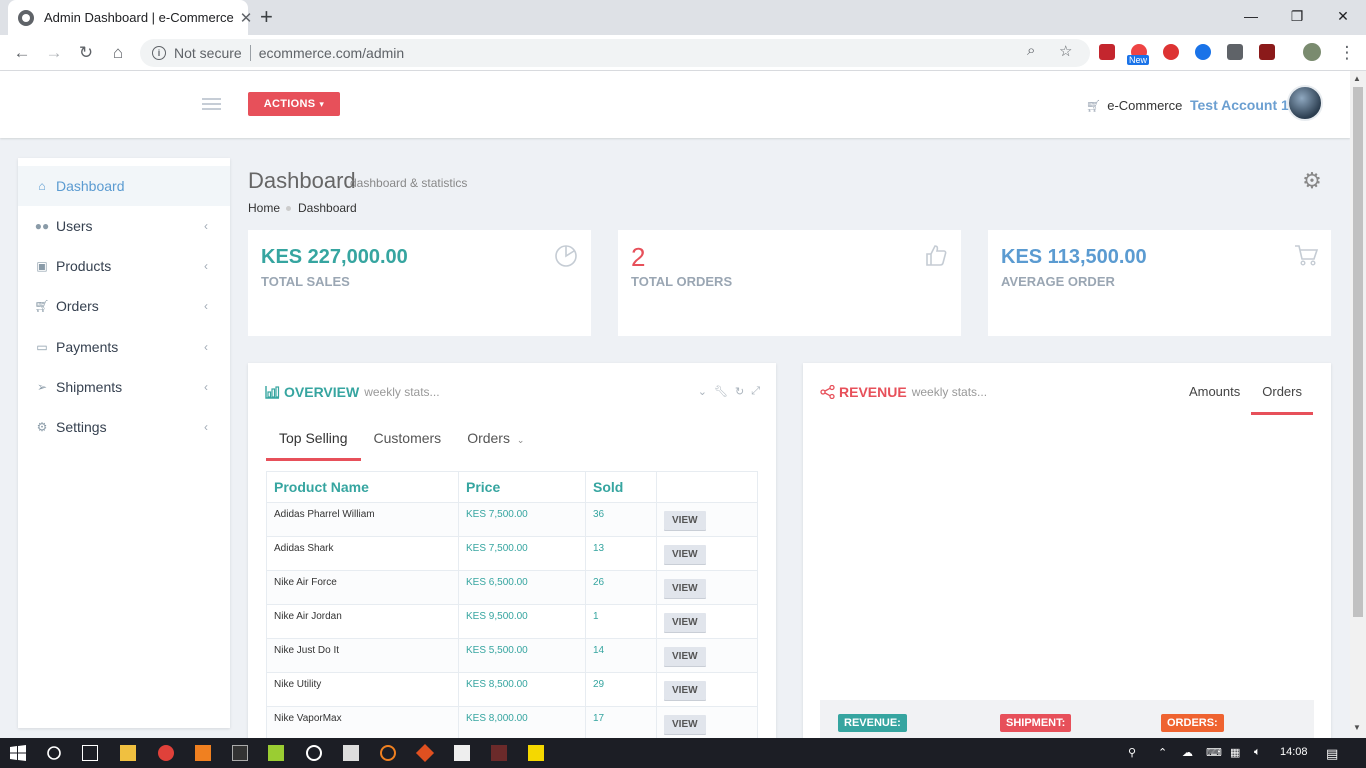  What do you see at coordinates (638, 257) in the screenshot?
I see `stat-value: 2` at bounding box center [638, 257].